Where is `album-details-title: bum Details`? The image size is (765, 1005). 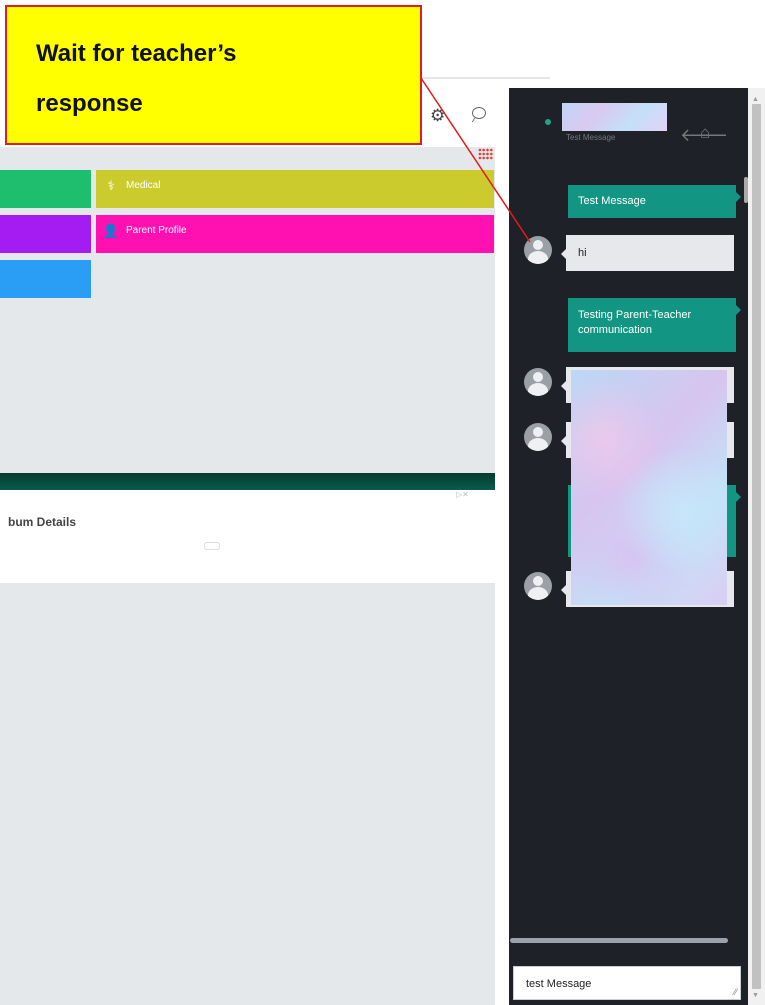
album-details-title: bum Details is located at coordinates (42, 522).